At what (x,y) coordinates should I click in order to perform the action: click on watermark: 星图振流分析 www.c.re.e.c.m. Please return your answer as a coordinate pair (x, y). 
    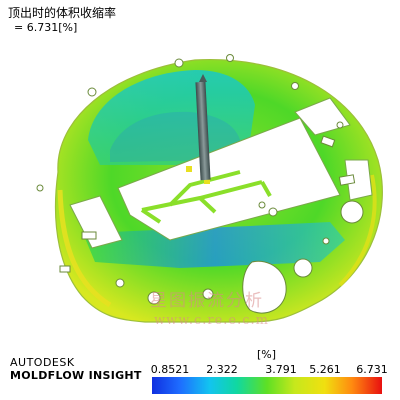
    Looking at the image, I should click on (209, 307).